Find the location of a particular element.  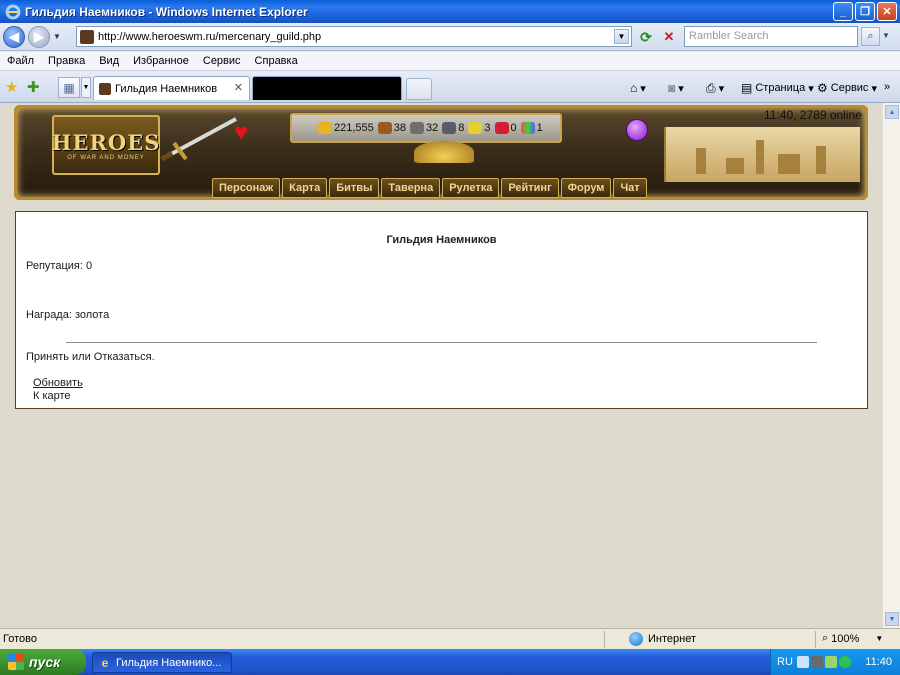

status-separator is located at coordinates (604, 639).